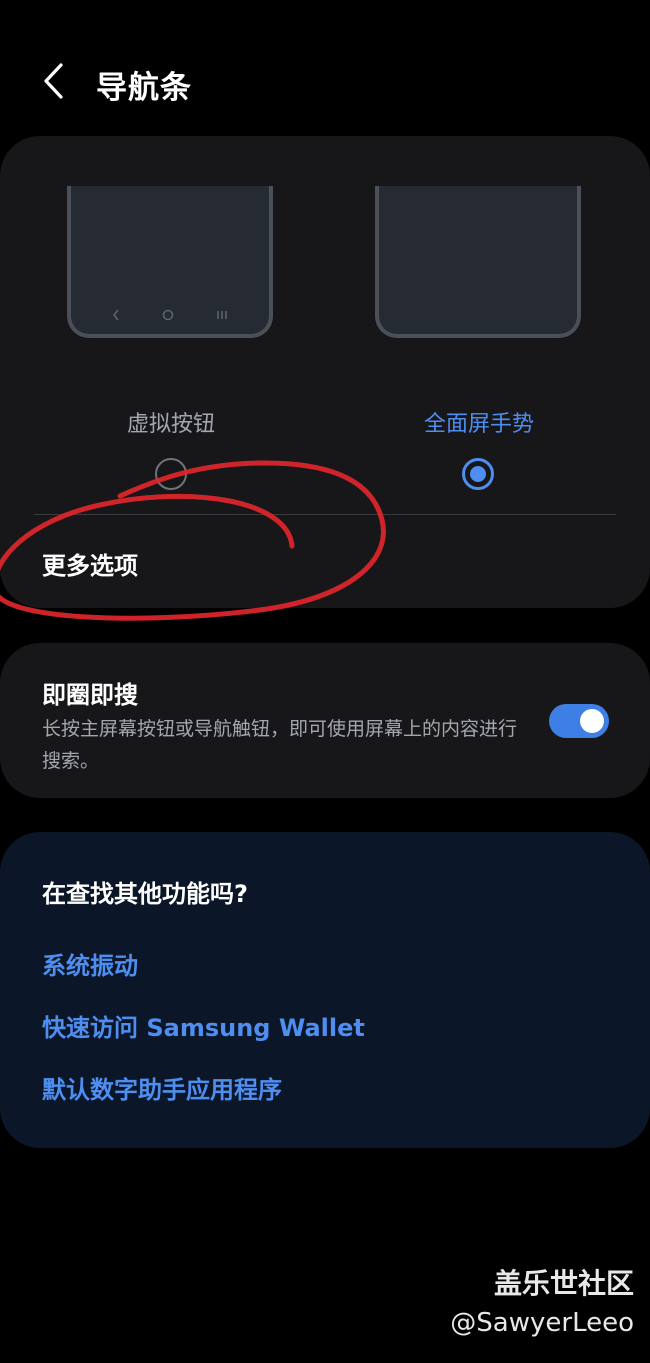  What do you see at coordinates (90, 963) in the screenshot?
I see `suggestion-link-system-vibration: 系统振动` at bounding box center [90, 963].